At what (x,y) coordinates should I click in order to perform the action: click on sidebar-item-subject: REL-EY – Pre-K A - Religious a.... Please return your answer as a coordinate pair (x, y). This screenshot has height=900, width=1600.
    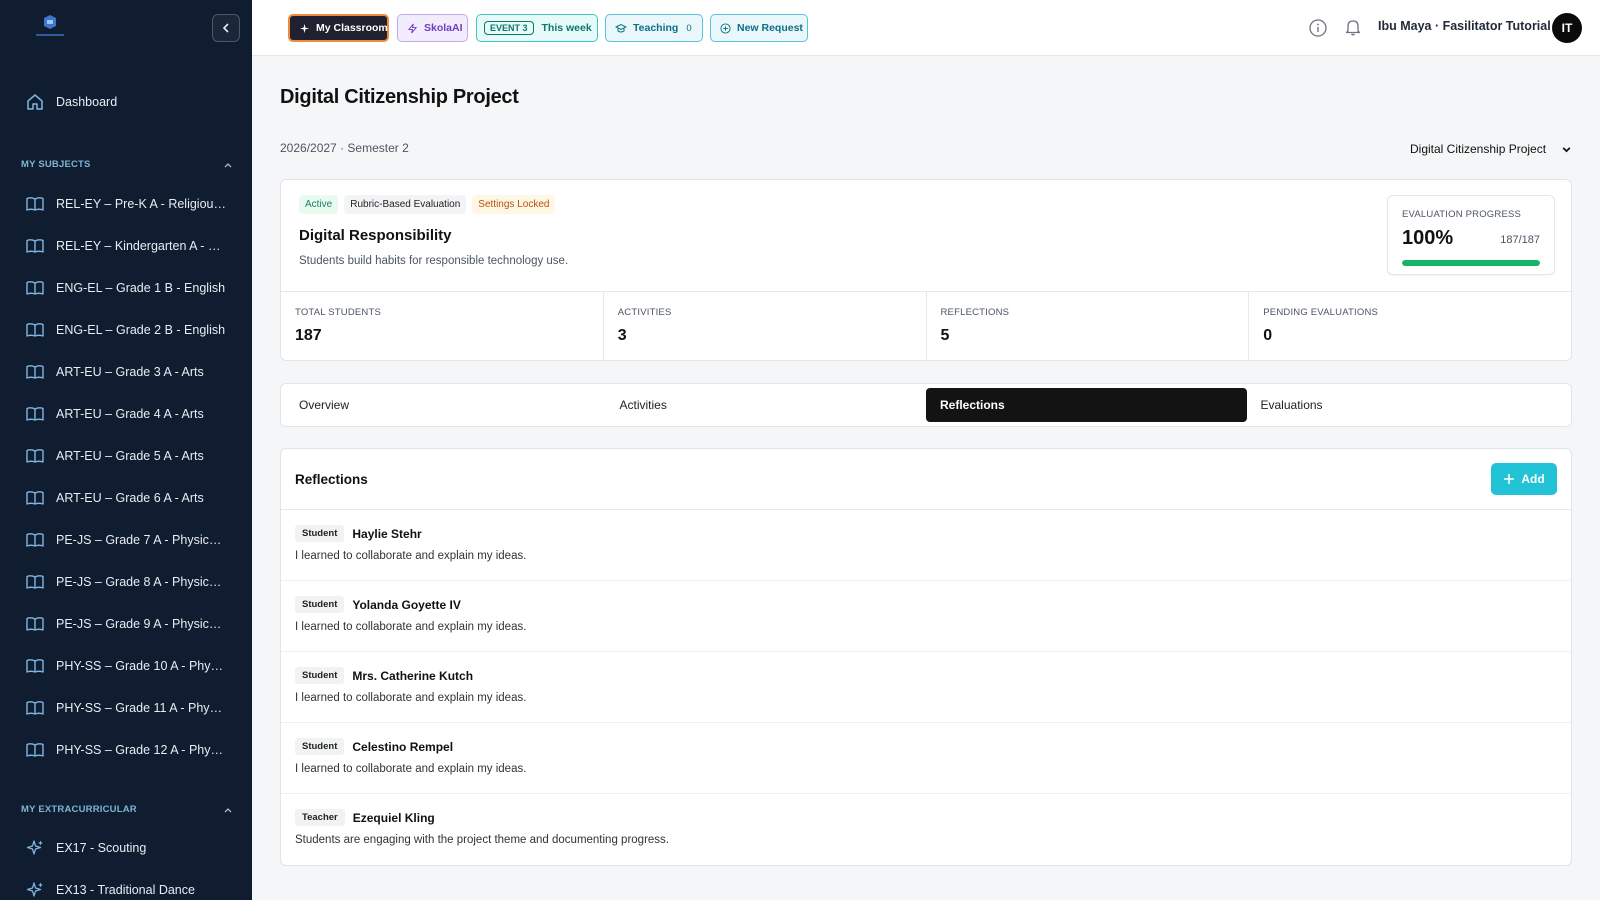
    Looking at the image, I should click on (126, 204).